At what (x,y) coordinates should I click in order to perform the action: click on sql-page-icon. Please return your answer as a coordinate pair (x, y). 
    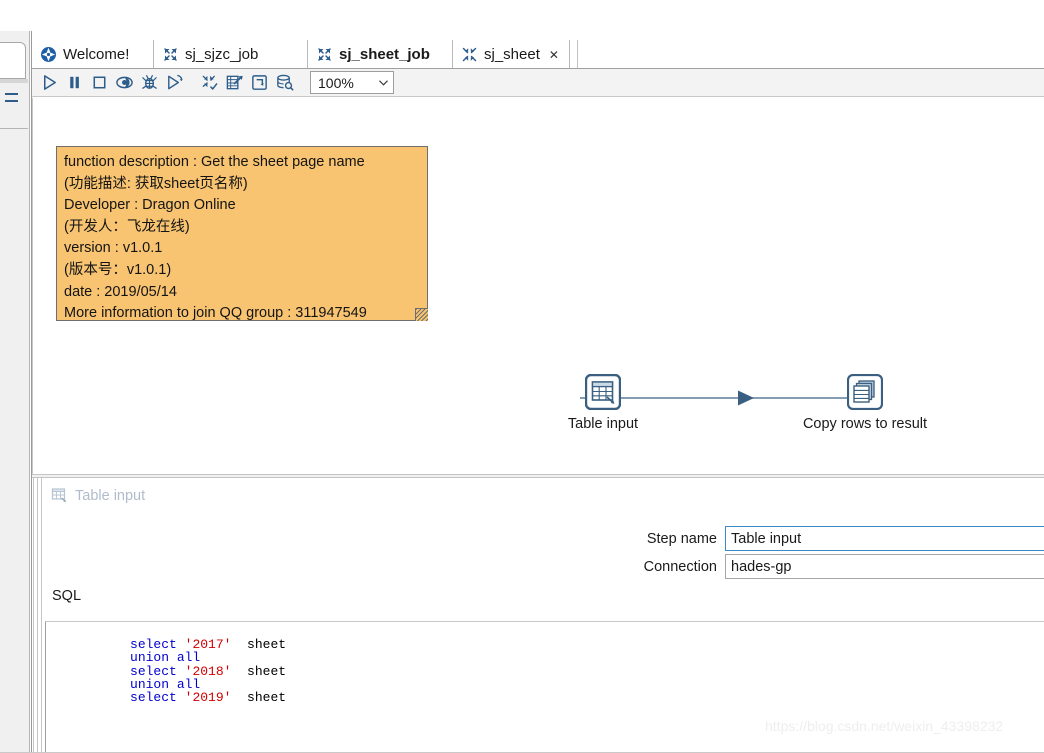
    Looking at the image, I should click on (259, 82).